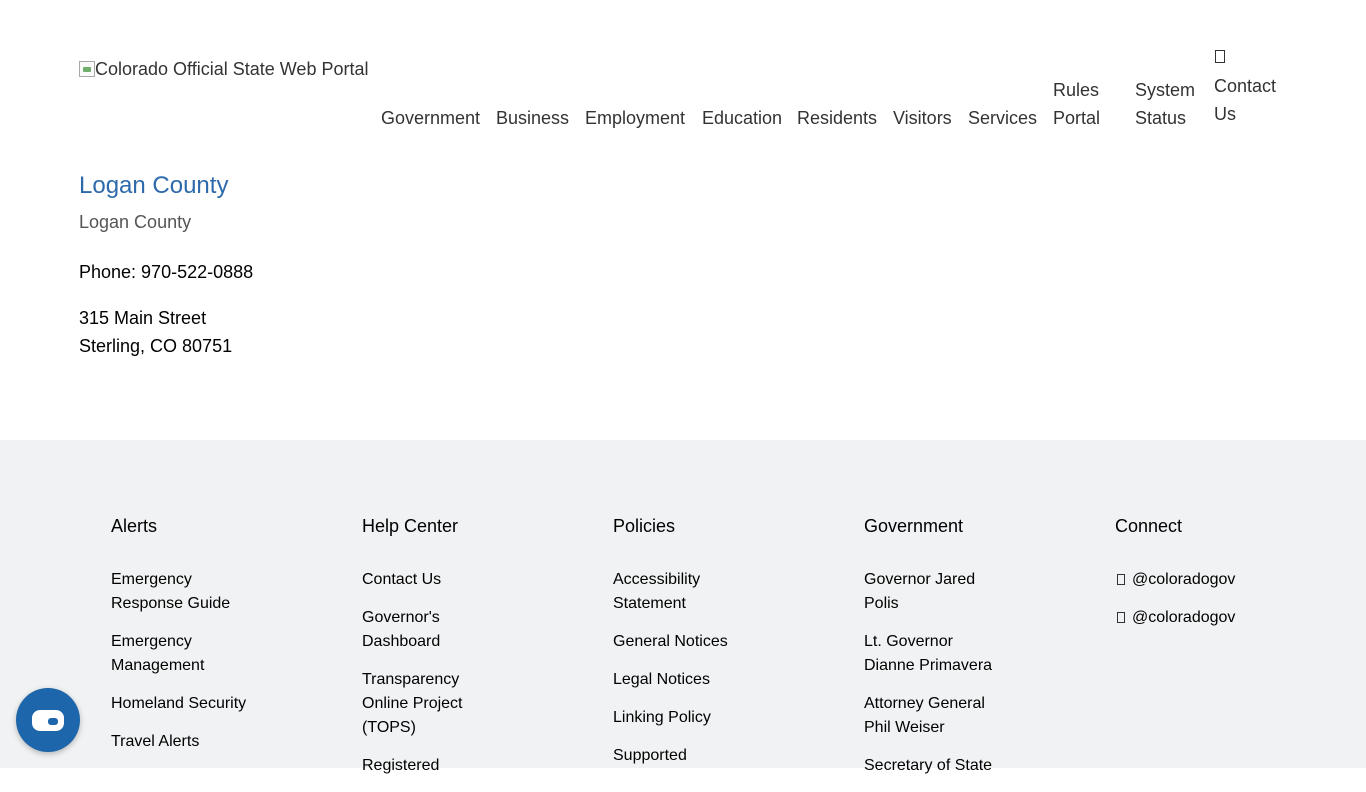  Describe the element at coordinates (156, 346) in the screenshot. I see `address-city: Sterling, CO 80751` at that location.